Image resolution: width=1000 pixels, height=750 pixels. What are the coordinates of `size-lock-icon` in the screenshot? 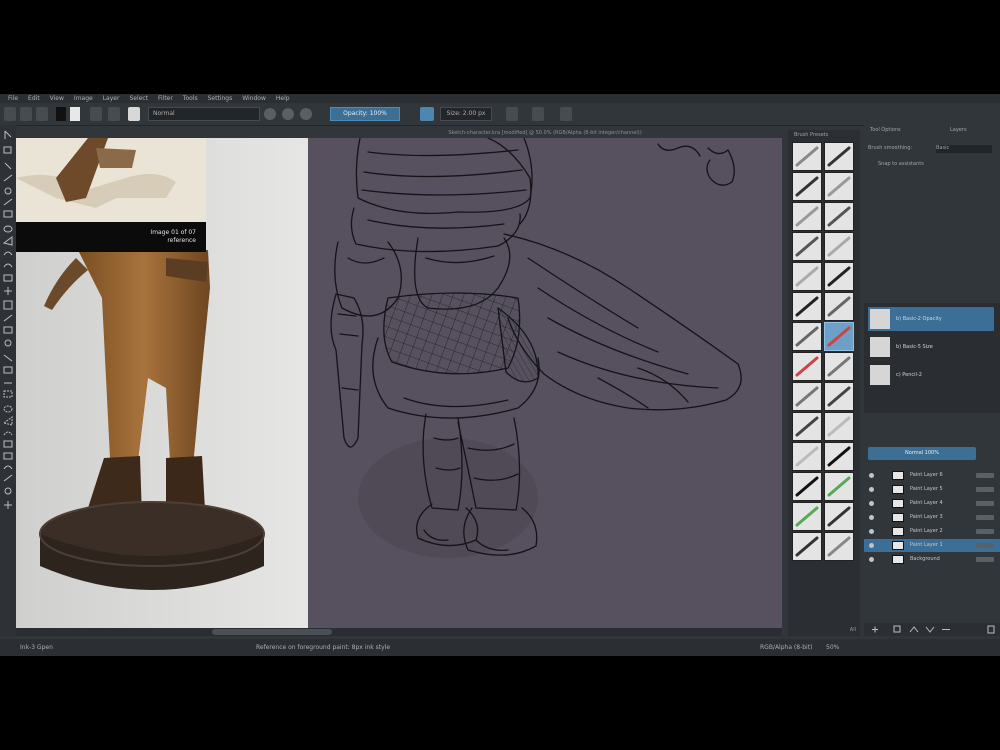 It's located at (427, 114).